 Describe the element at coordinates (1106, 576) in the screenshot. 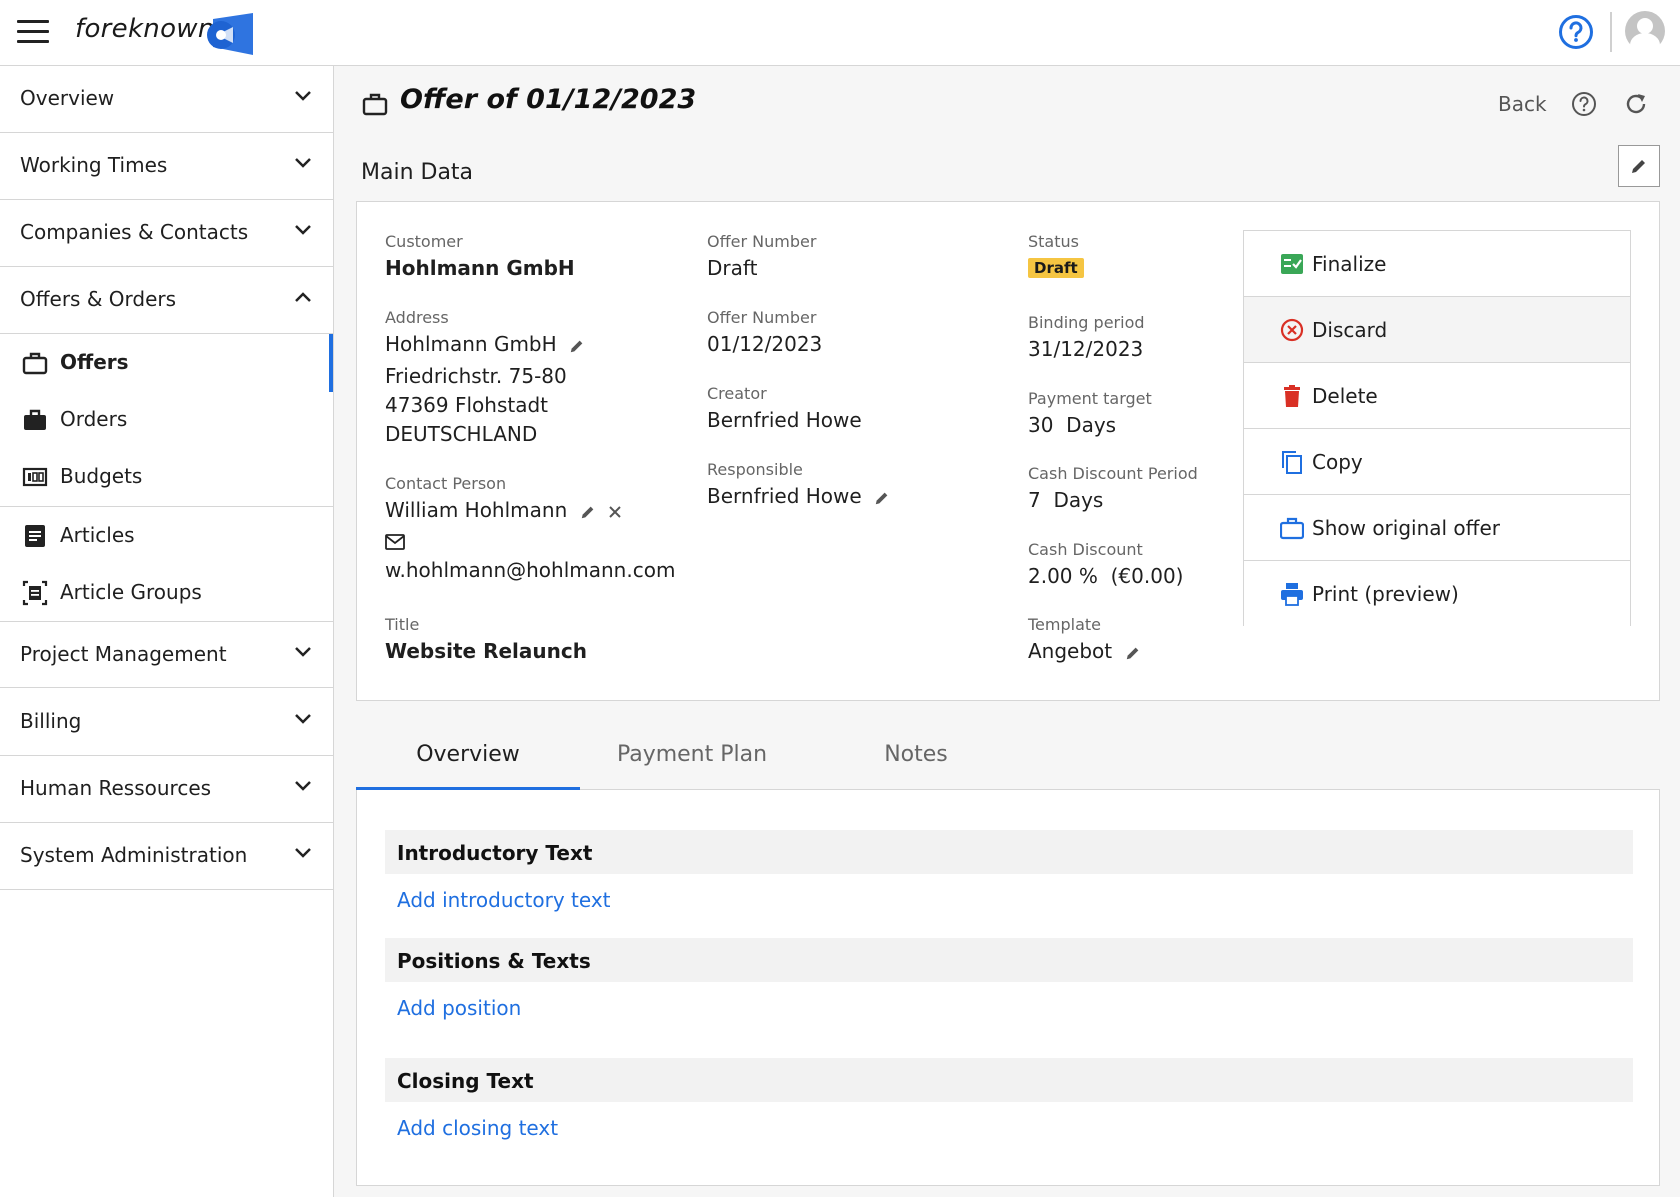

I see `cash-discount-value: 2.00 % (€0.00)` at that location.